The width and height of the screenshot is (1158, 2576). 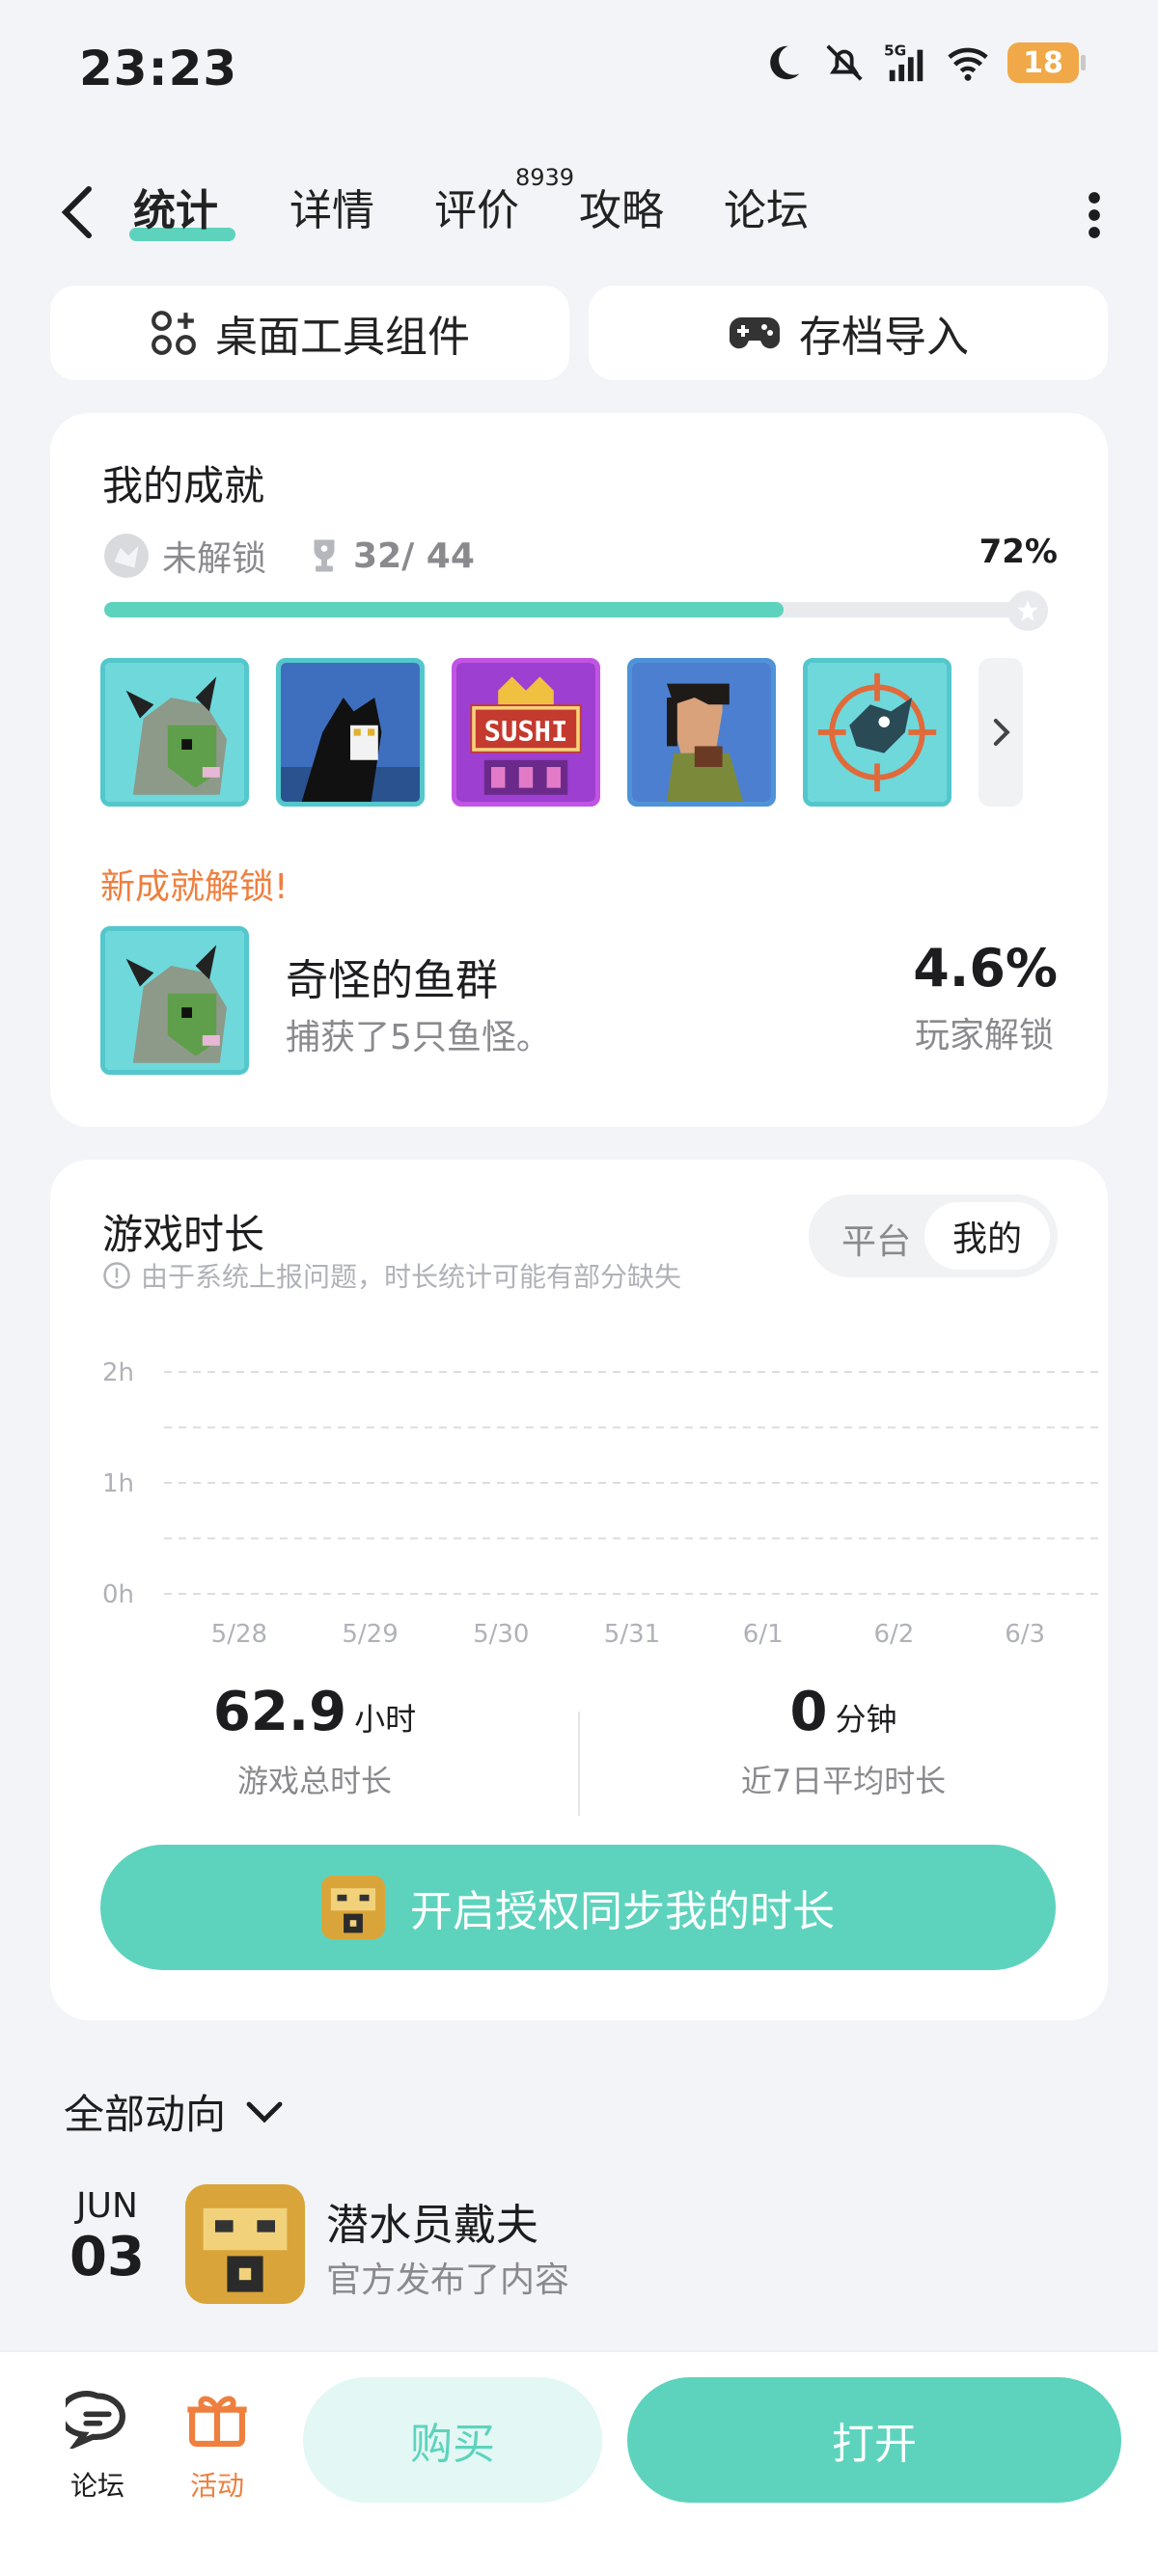 I want to click on more-options-icon, so click(x=1094, y=215).